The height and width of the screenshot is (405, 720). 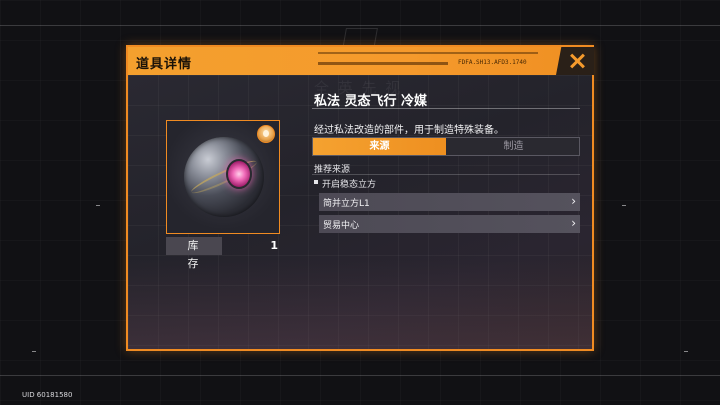 I want to click on close-button, so click(x=575, y=61).